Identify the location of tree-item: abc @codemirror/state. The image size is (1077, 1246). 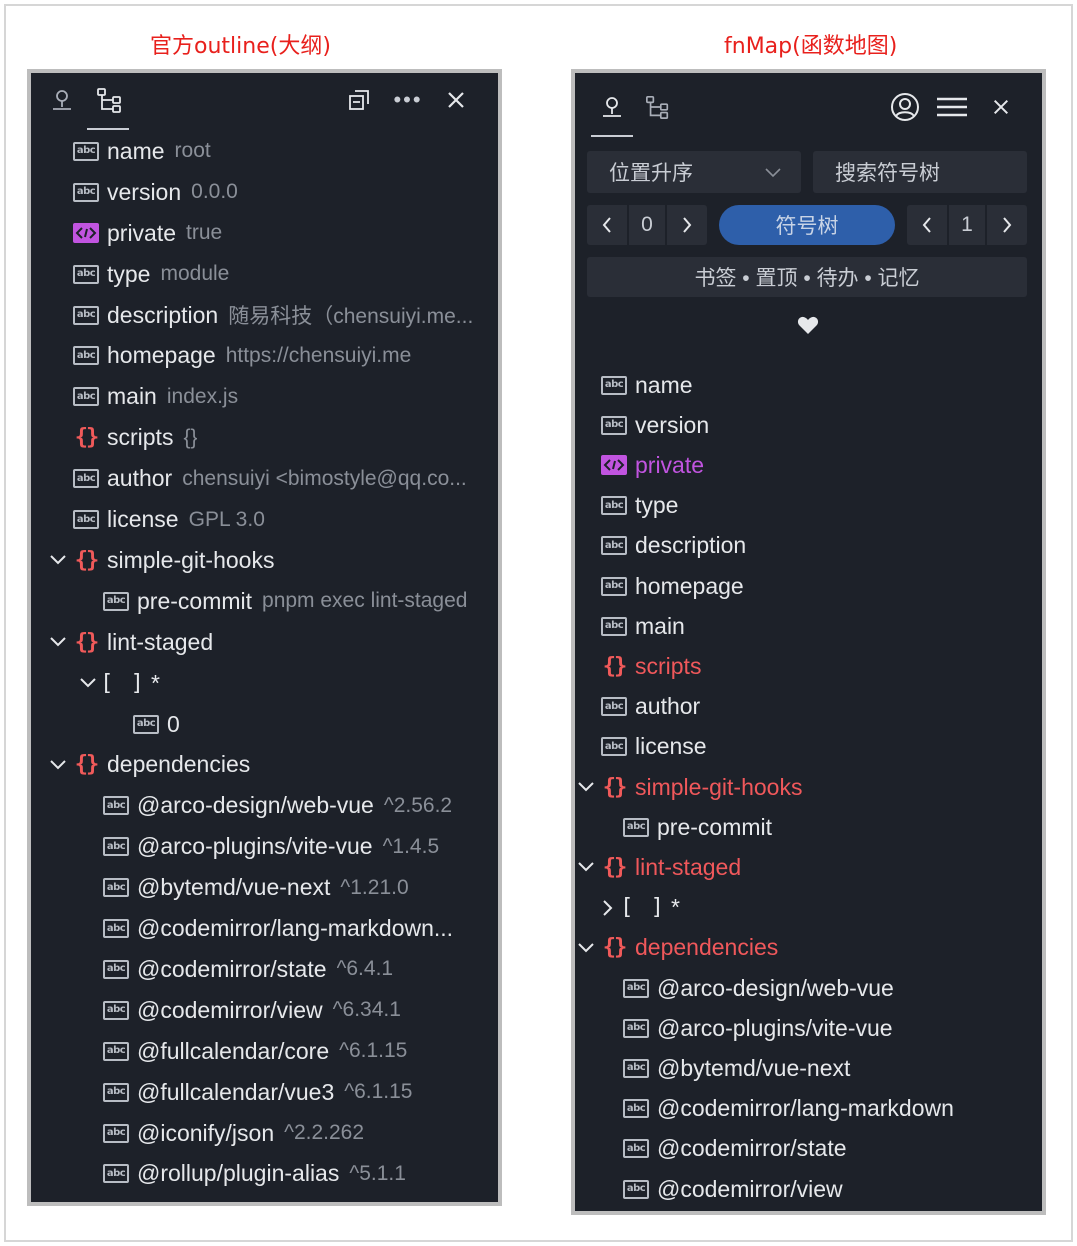
(808, 1149).